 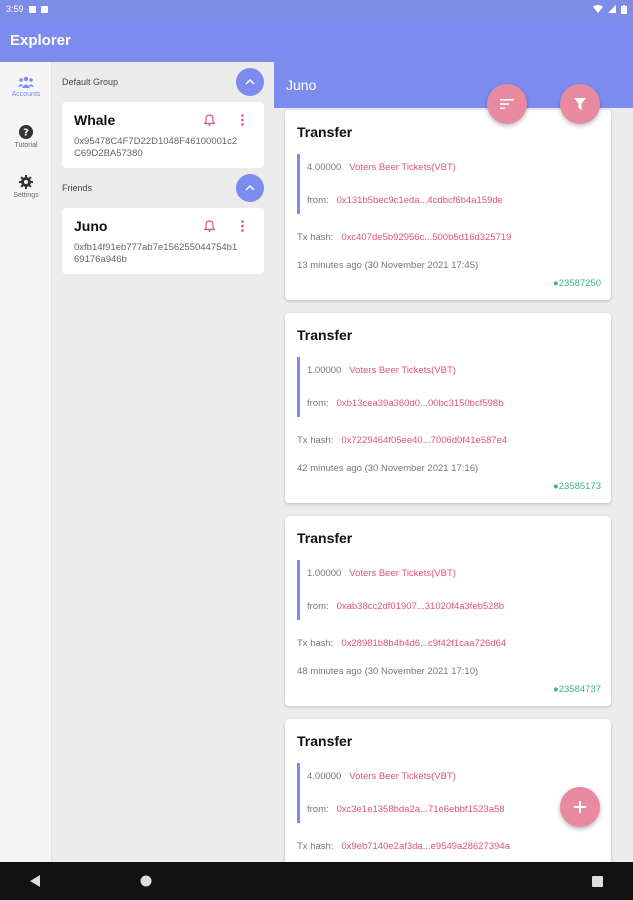 I want to click on plus-icon, so click(x=580, y=807).